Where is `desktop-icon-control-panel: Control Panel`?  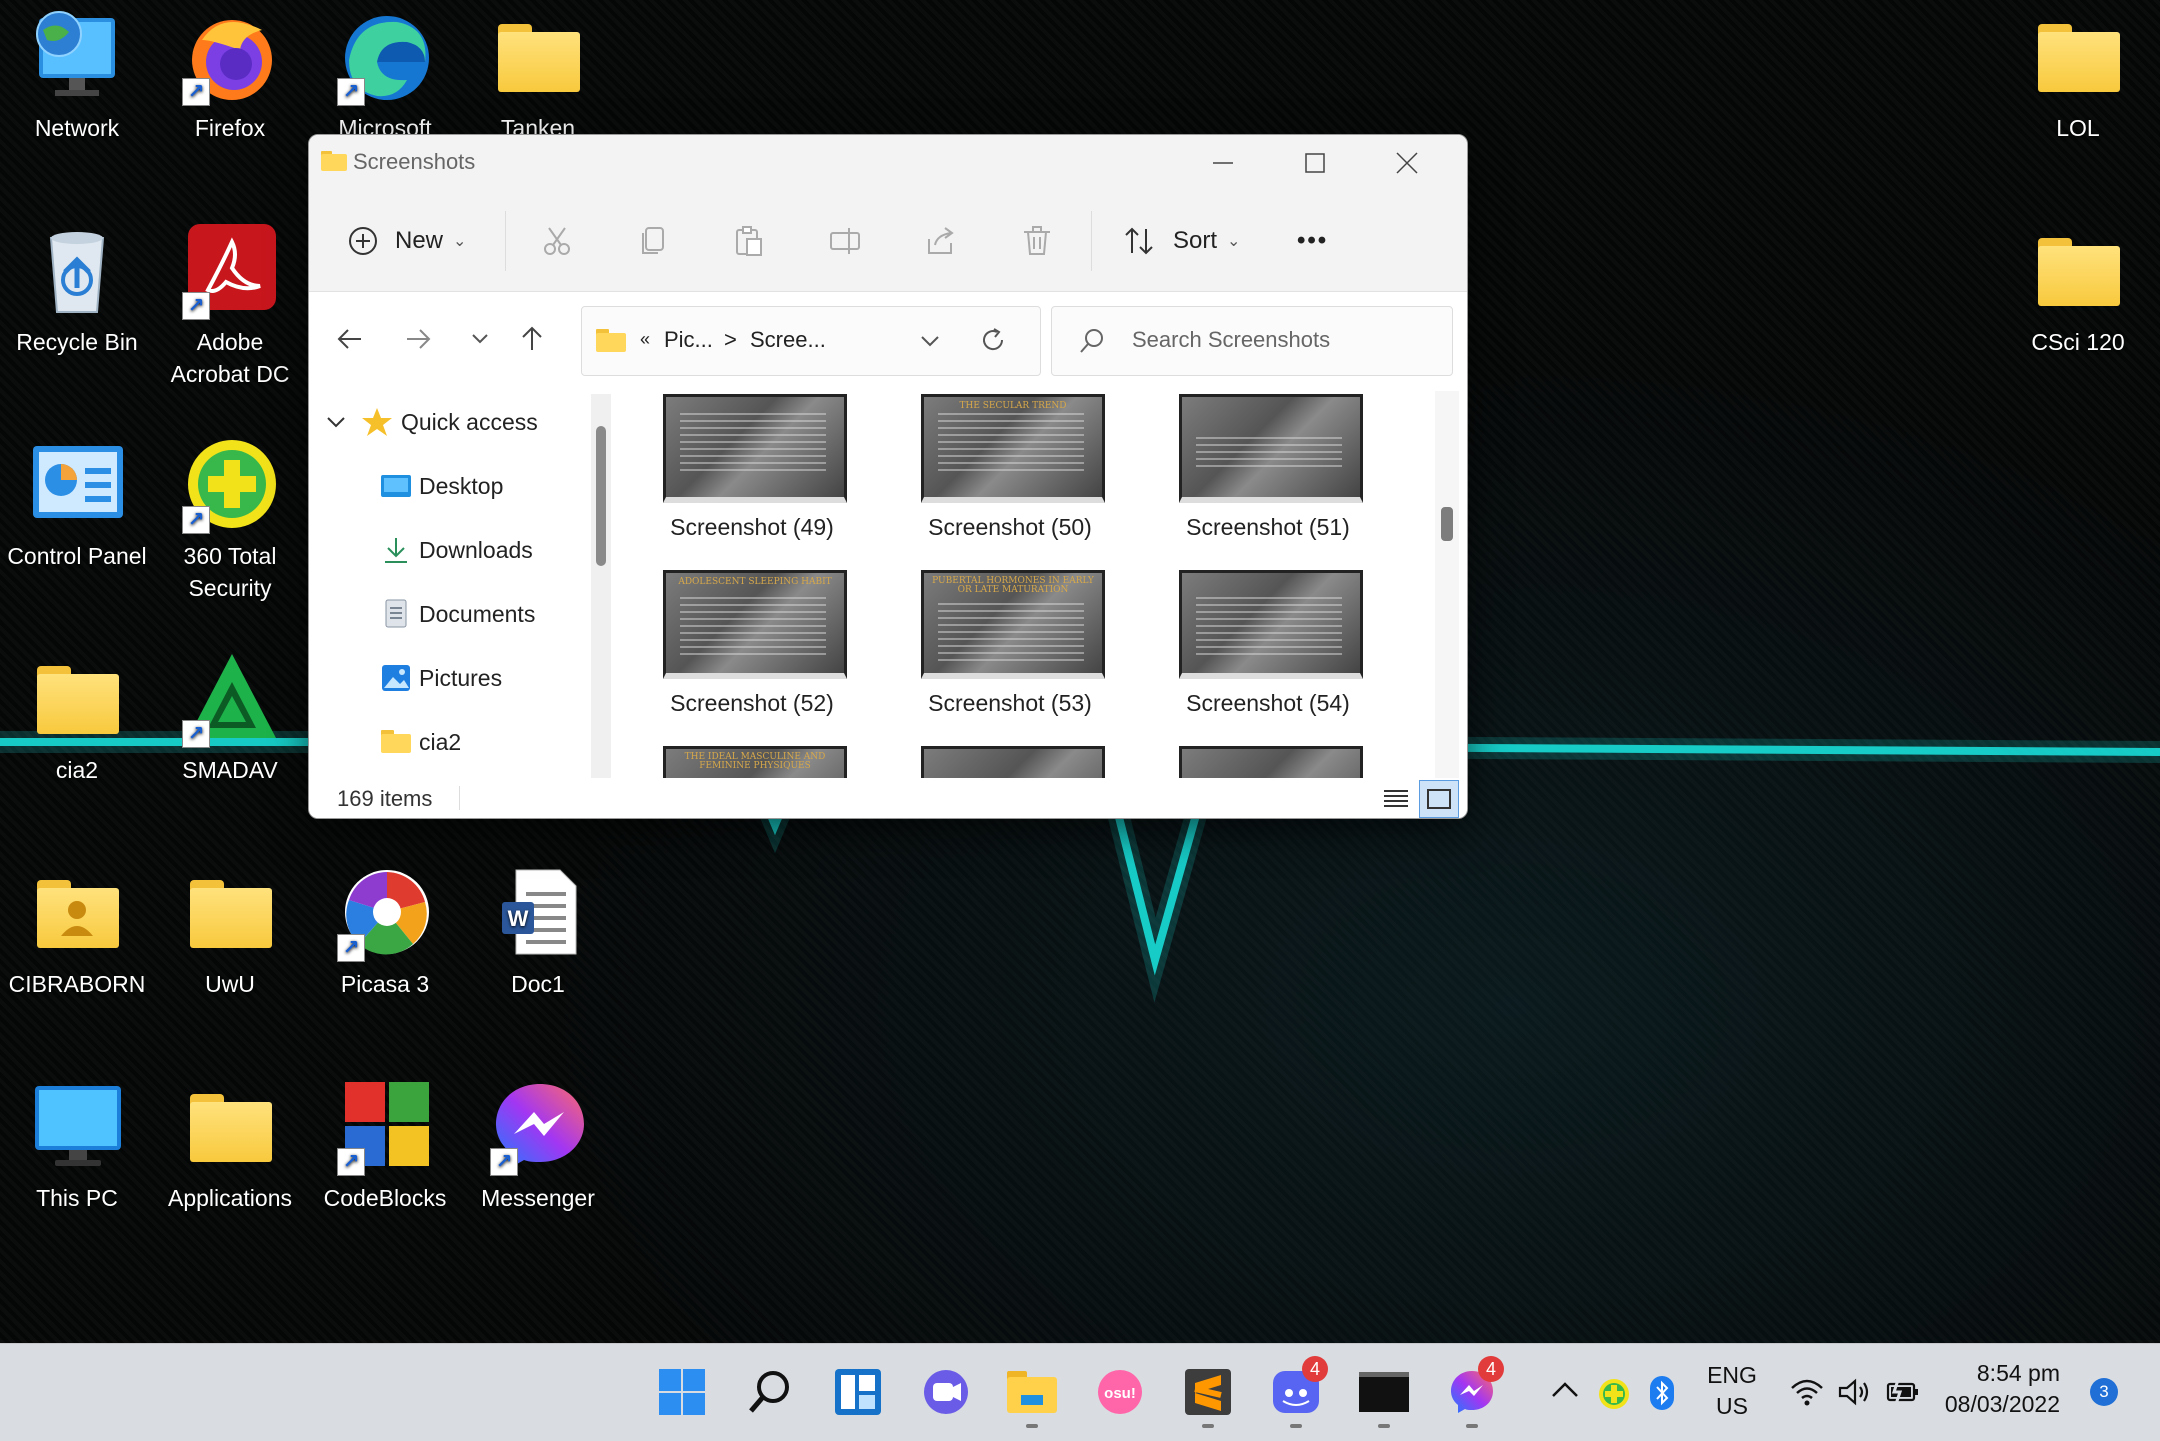 desktop-icon-control-panel: Control Panel is located at coordinates (77, 505).